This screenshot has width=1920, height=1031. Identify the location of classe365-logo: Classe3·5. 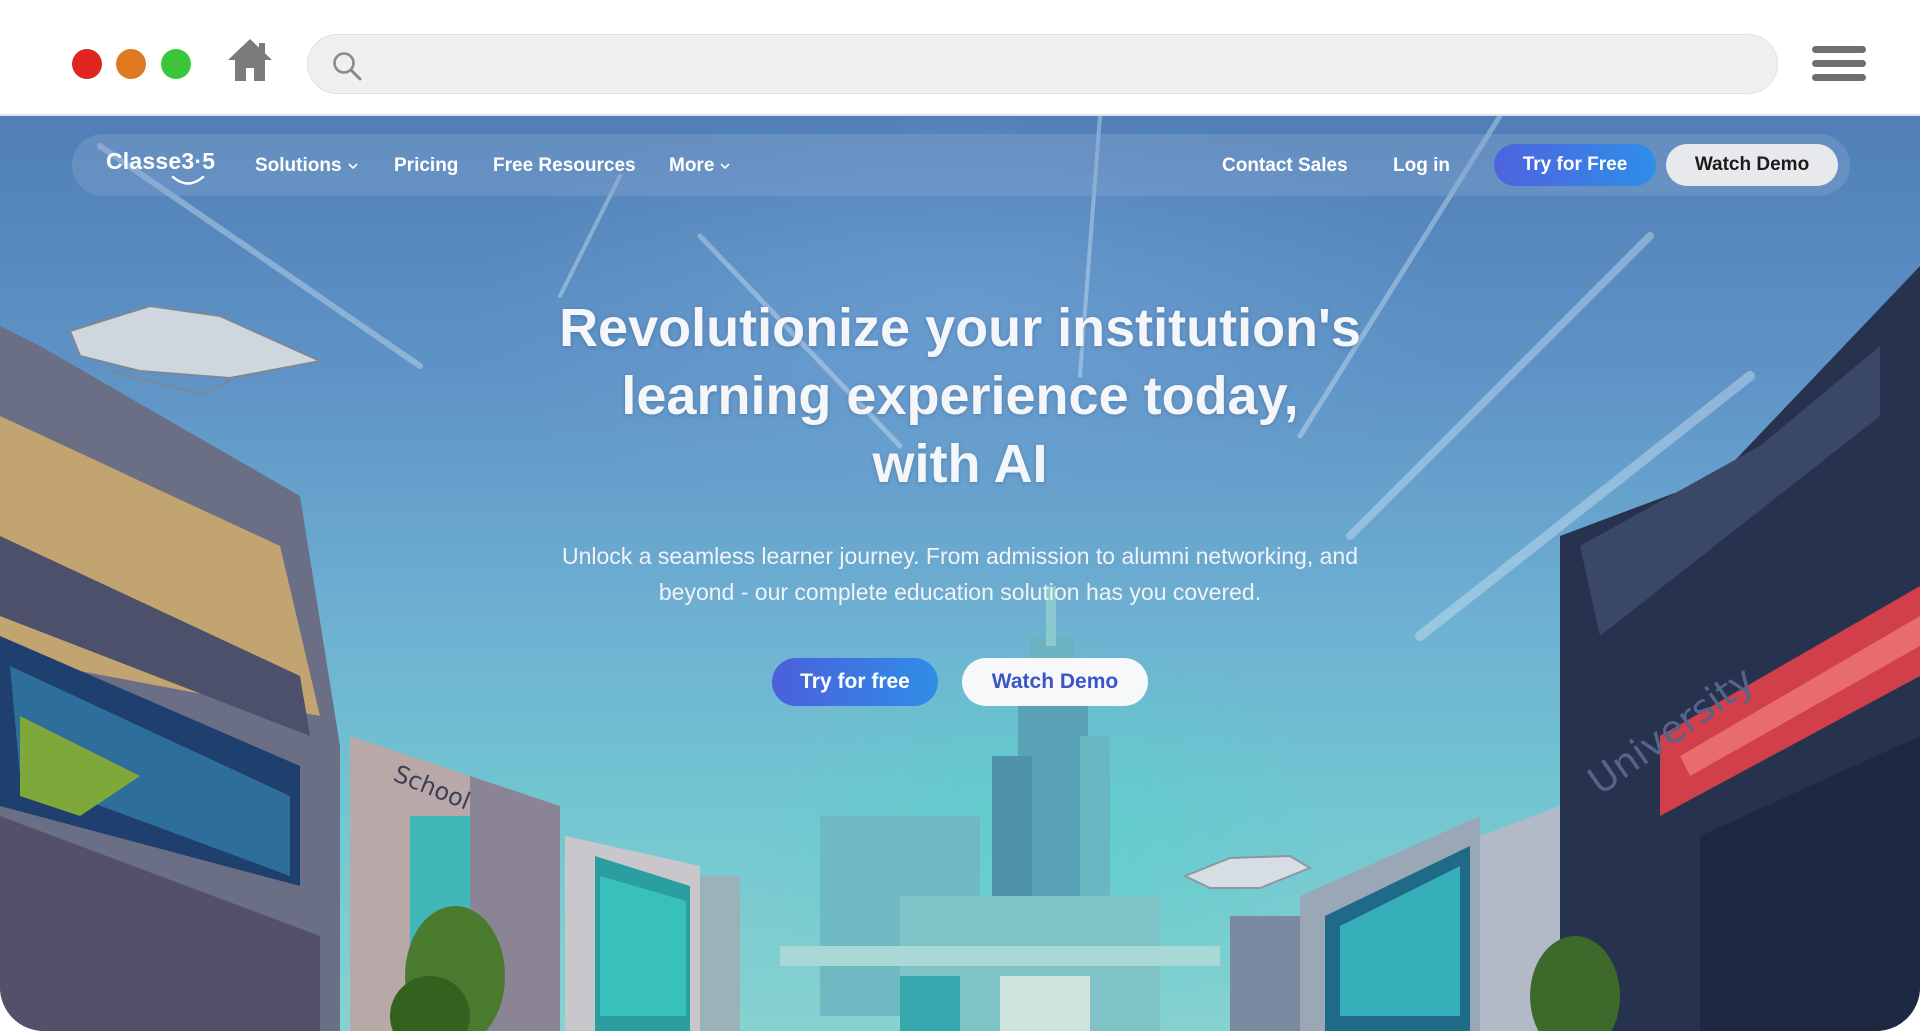
(161, 166).